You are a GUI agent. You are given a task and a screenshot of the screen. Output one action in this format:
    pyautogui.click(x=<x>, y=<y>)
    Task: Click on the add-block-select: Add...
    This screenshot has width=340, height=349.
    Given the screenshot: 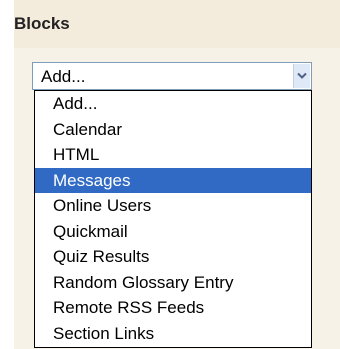 What is the action you would take?
    pyautogui.click(x=172, y=76)
    